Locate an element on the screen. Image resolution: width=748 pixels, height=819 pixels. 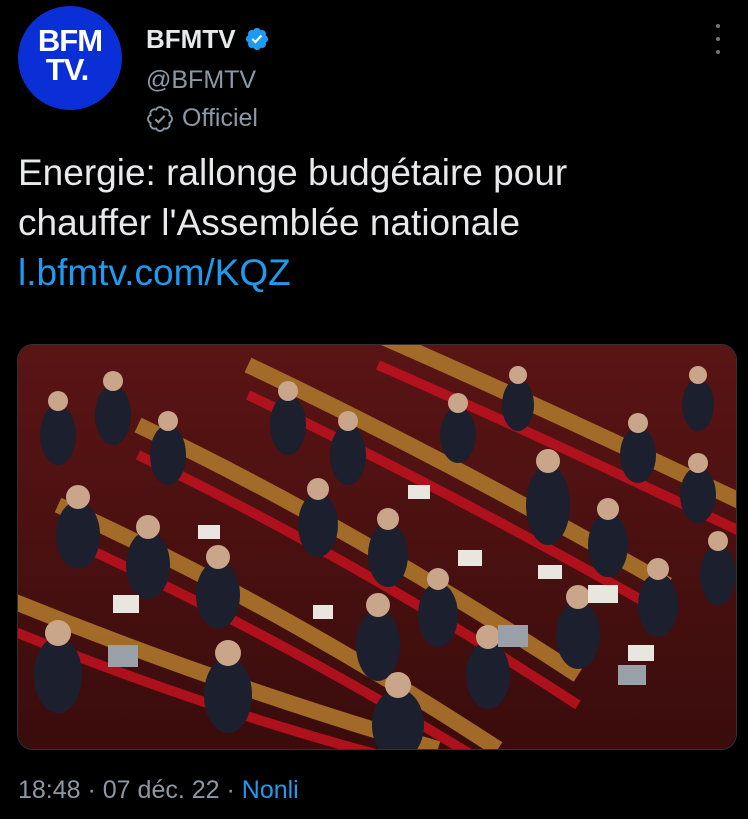
tweet-link: l.bfmtv.com/KQZ is located at coordinates (368, 273).